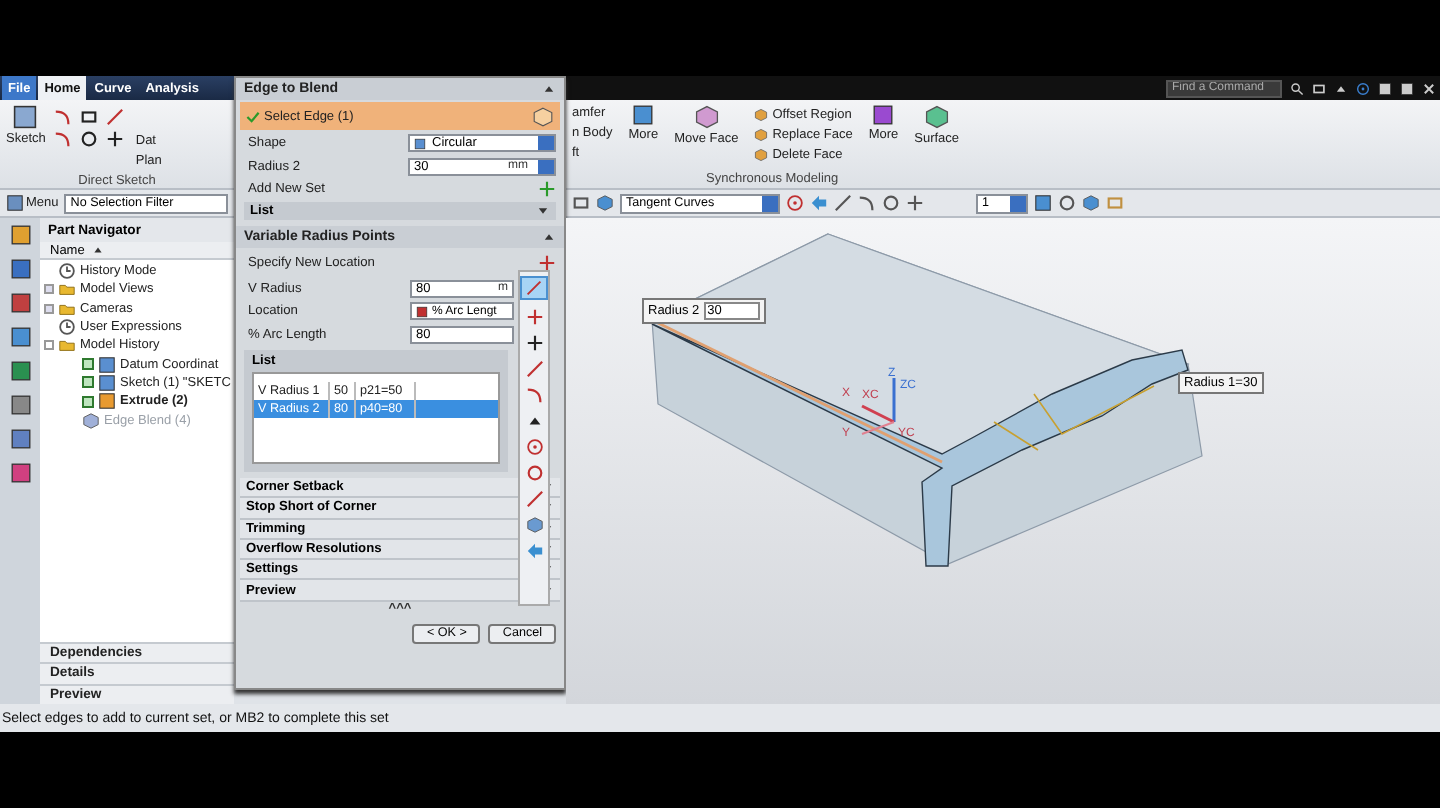 This screenshot has width=1440, height=808. Describe the element at coordinates (1429, 88) in the screenshot. I see `close-icon` at that location.